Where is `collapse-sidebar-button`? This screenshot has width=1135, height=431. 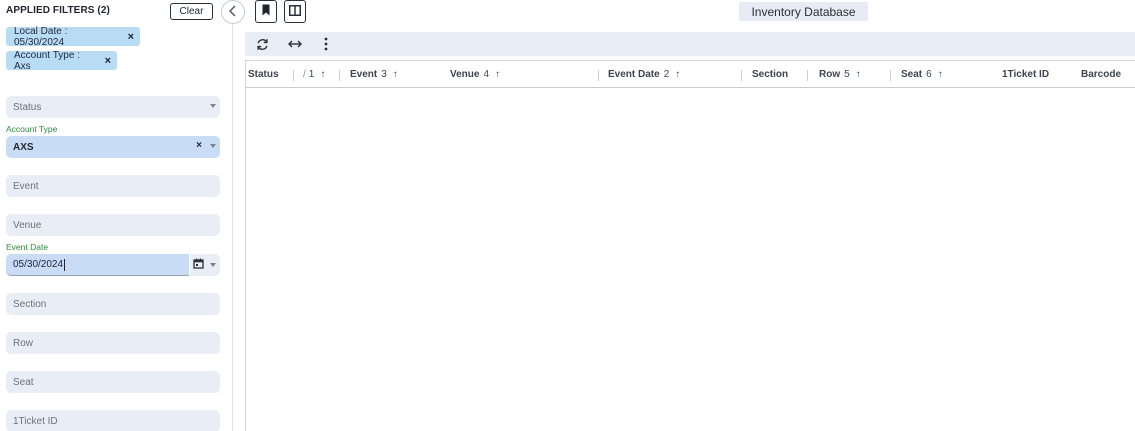
collapse-sidebar-button is located at coordinates (233, 12).